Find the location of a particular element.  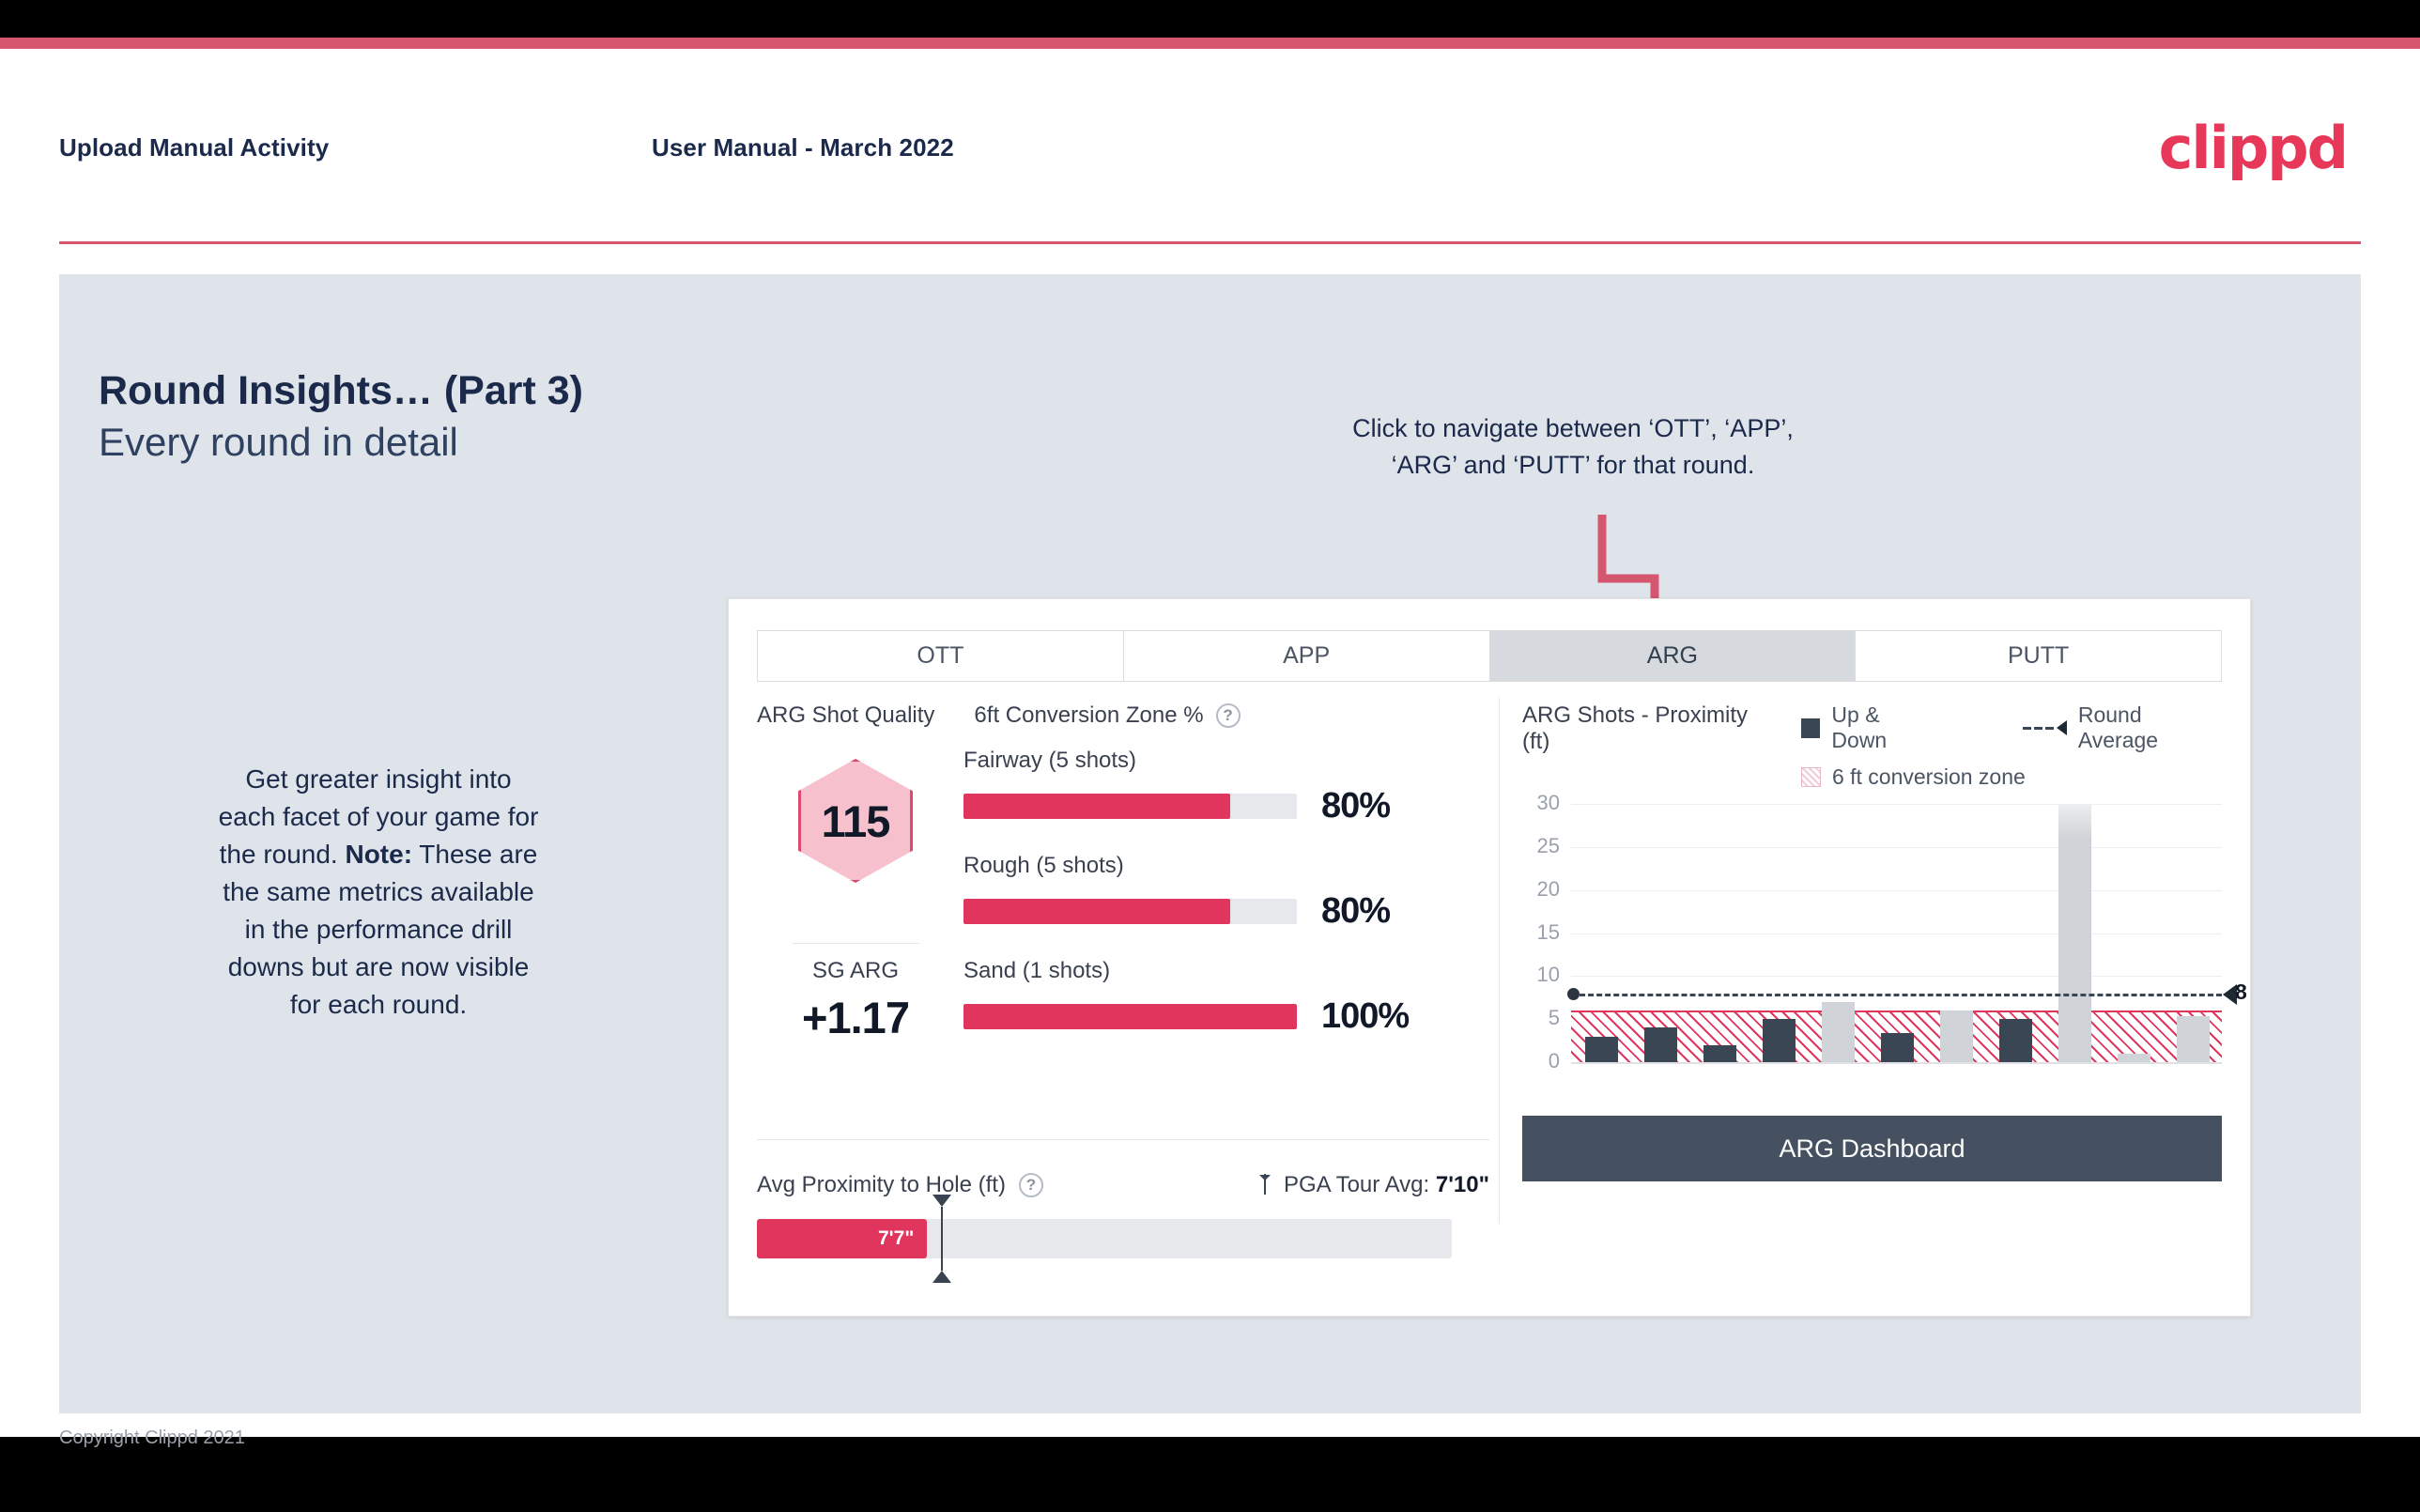

letterbox-top is located at coordinates (1210, 19).